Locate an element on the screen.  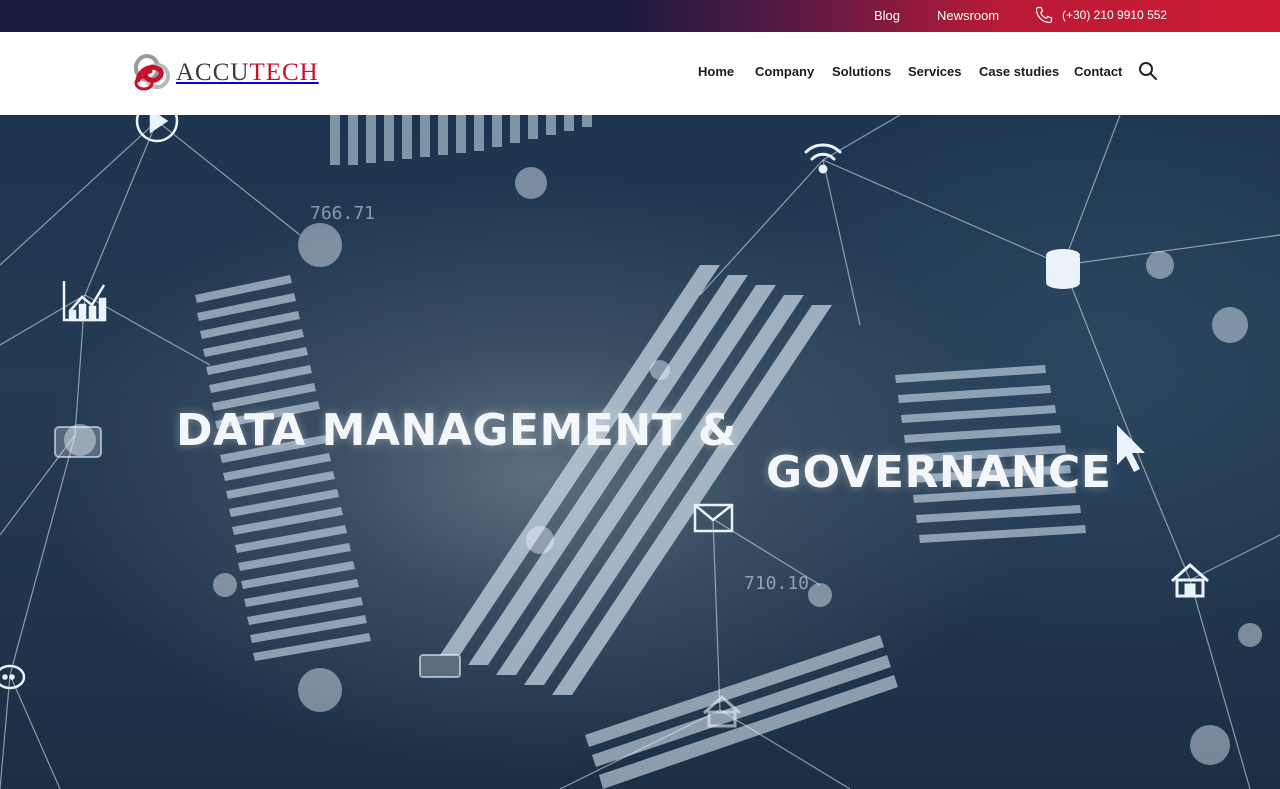
overlay-number-2: 710.10 is located at coordinates (777, 583).